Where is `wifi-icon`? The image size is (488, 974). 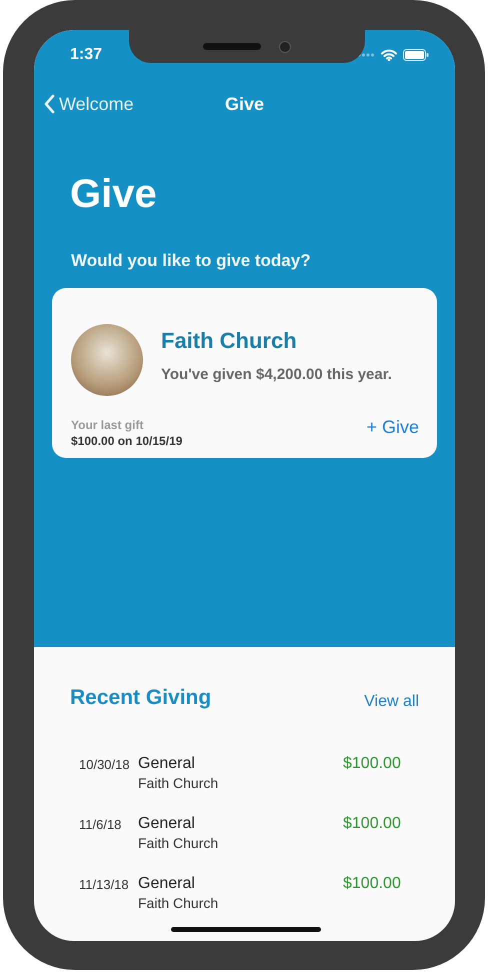 wifi-icon is located at coordinates (389, 55).